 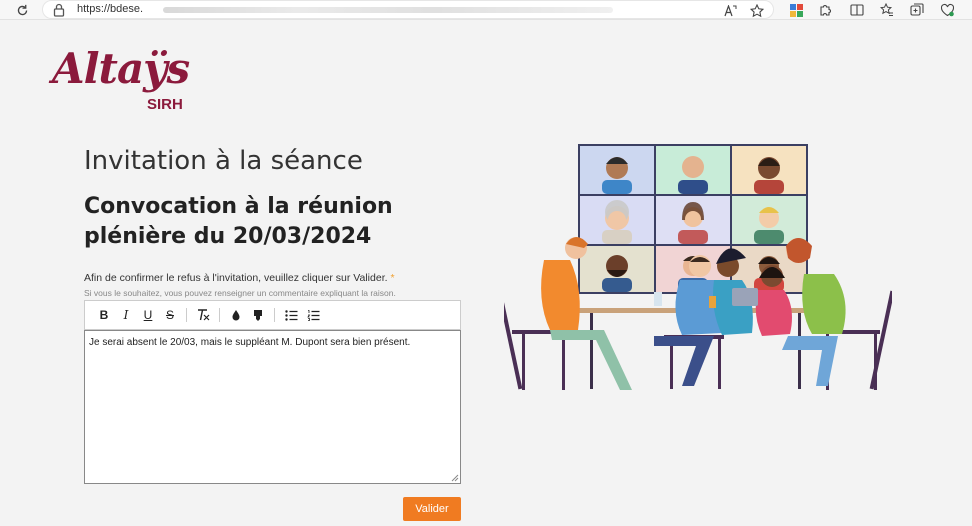 What do you see at coordinates (104, 315) in the screenshot?
I see `bold-button: B` at bounding box center [104, 315].